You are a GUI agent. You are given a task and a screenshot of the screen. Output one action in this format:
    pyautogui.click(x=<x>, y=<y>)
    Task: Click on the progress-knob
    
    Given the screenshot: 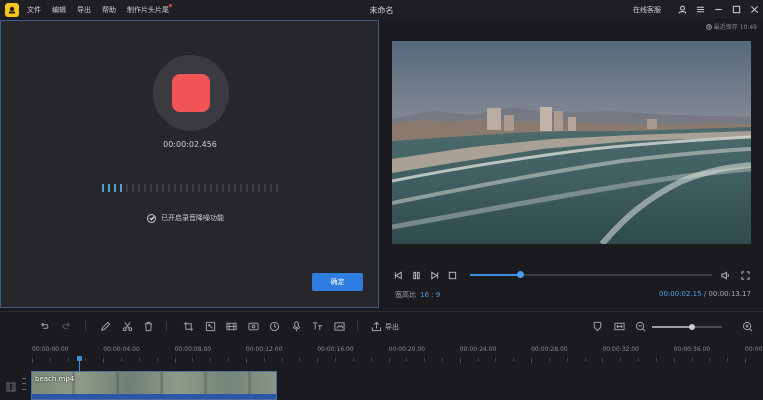 What is the action you would take?
    pyautogui.click(x=520, y=274)
    